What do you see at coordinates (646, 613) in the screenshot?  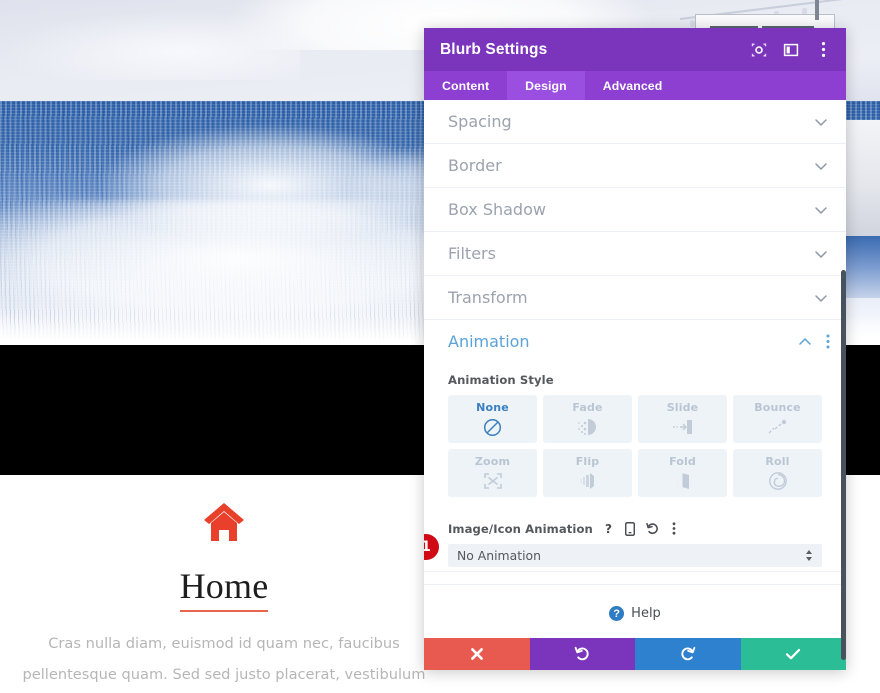 I see `help-label: Help` at bounding box center [646, 613].